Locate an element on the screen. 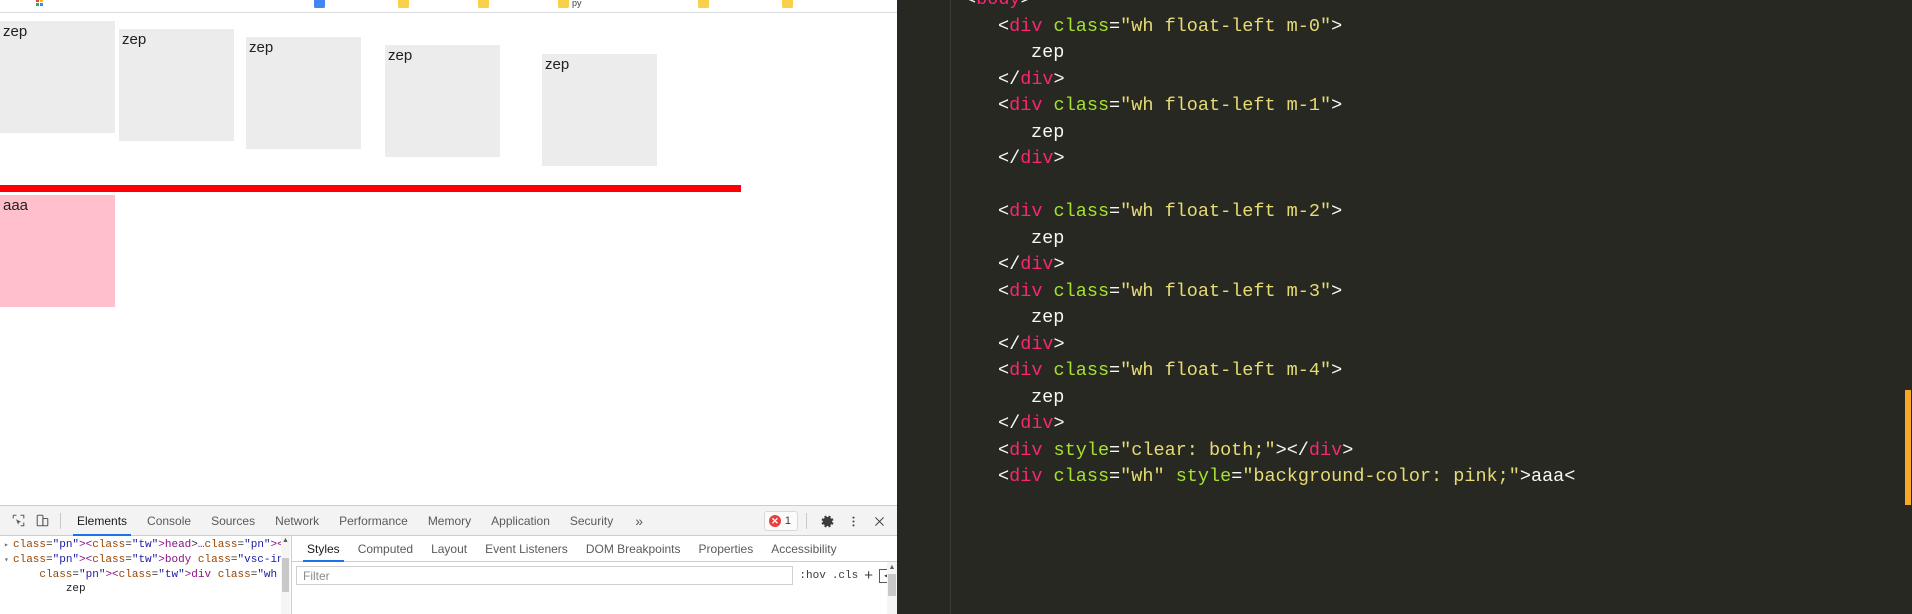  styles-scroll-thumb is located at coordinates (892, 585).